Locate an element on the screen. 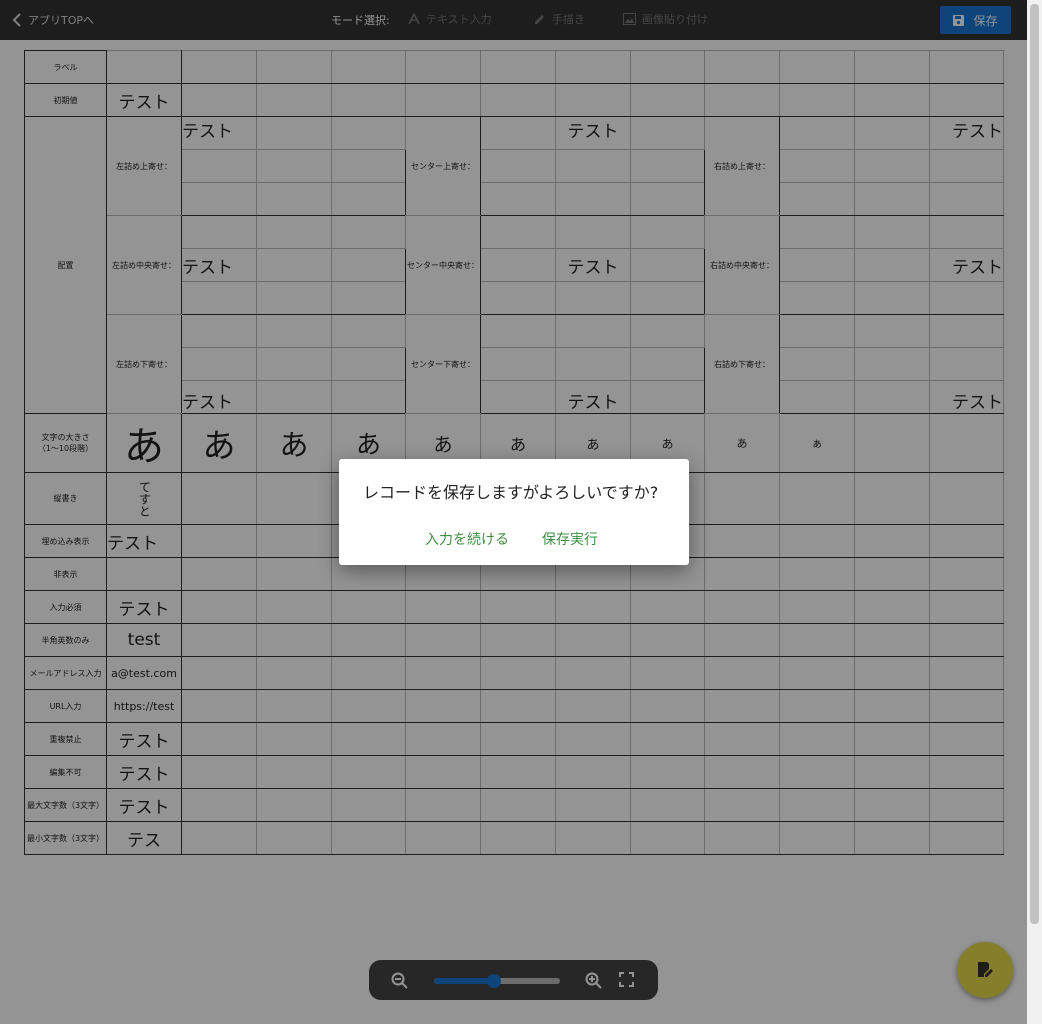 This screenshot has width=1042, height=1024. confirm-save-button: 保存実行 is located at coordinates (570, 539).